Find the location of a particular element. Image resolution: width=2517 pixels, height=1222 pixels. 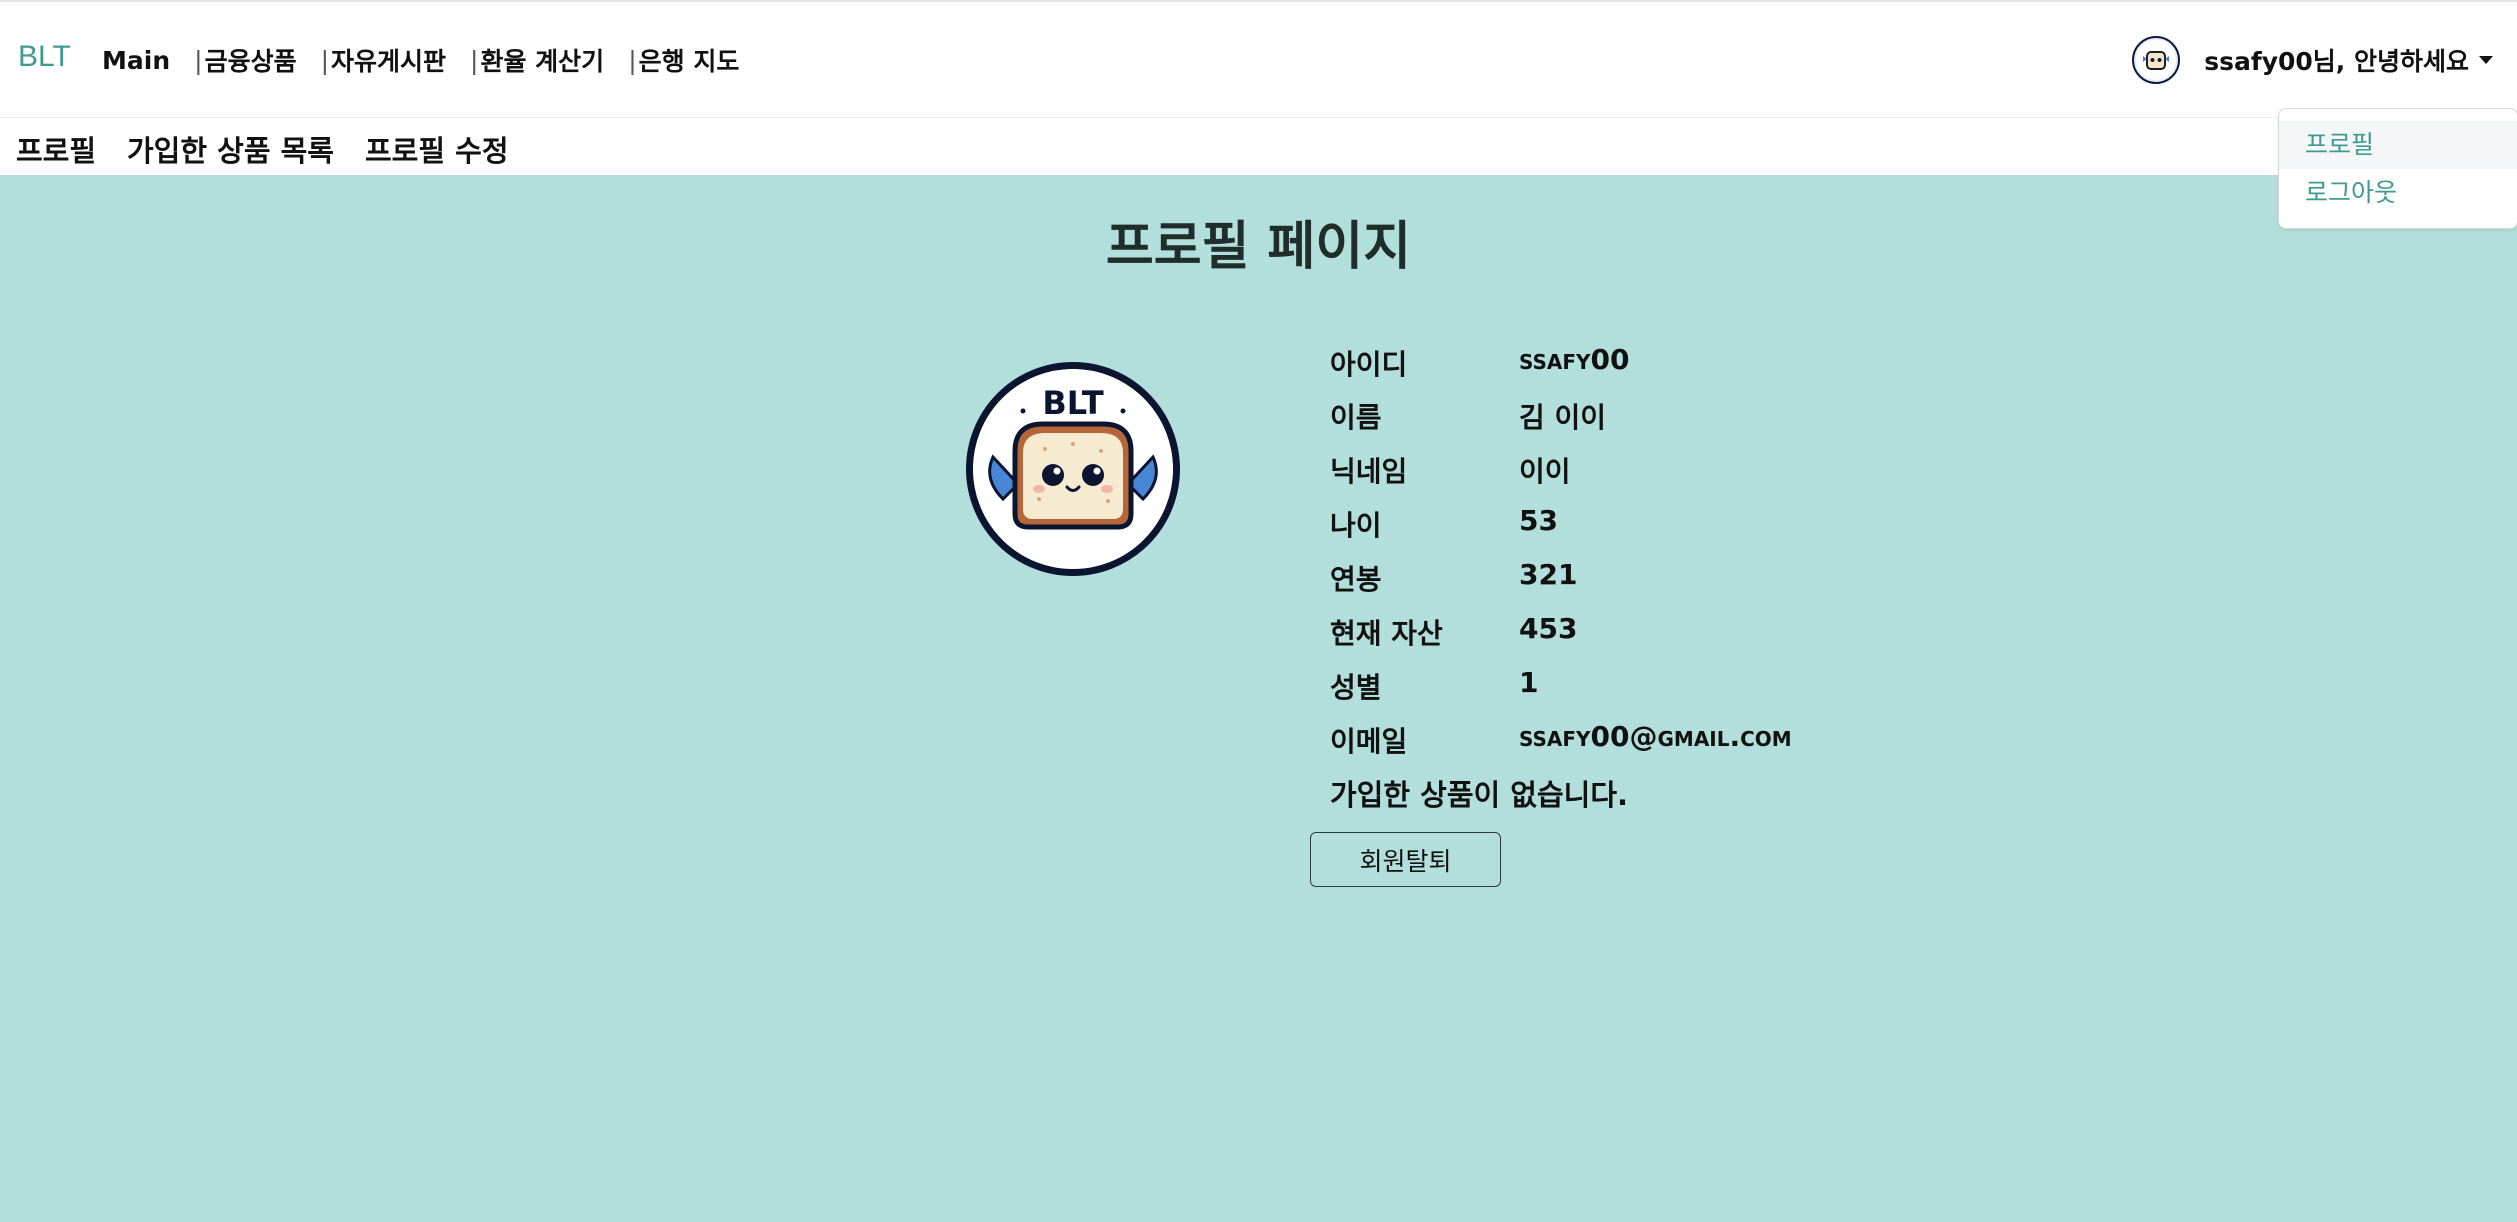

info-value-nickname: 이이 is located at coordinates (1545, 471).